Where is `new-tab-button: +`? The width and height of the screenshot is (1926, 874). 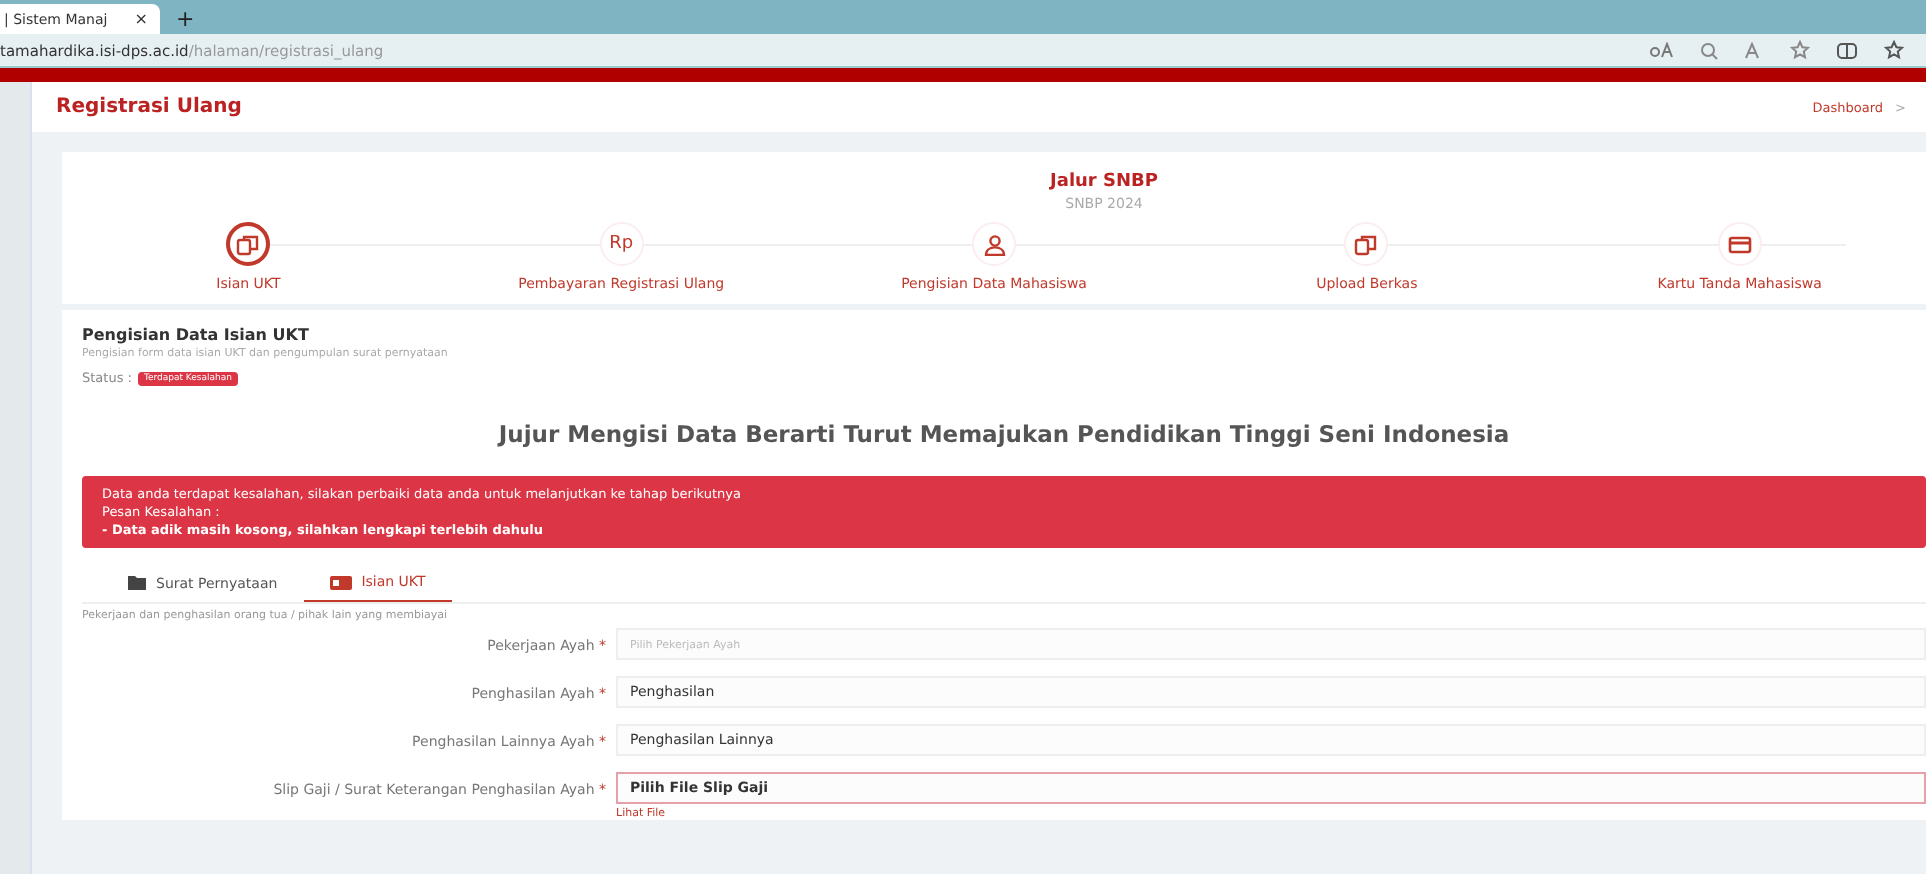 new-tab-button: + is located at coordinates (185, 19).